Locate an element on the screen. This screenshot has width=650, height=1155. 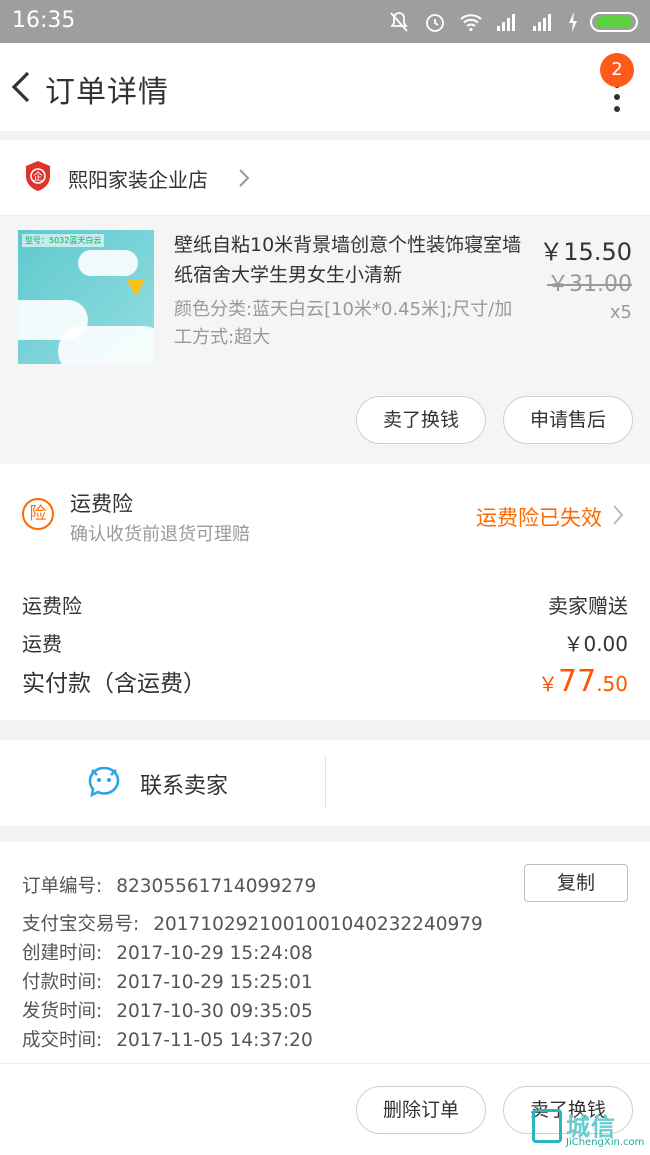
info-key: 创建时间: is located at coordinates (62, 953).